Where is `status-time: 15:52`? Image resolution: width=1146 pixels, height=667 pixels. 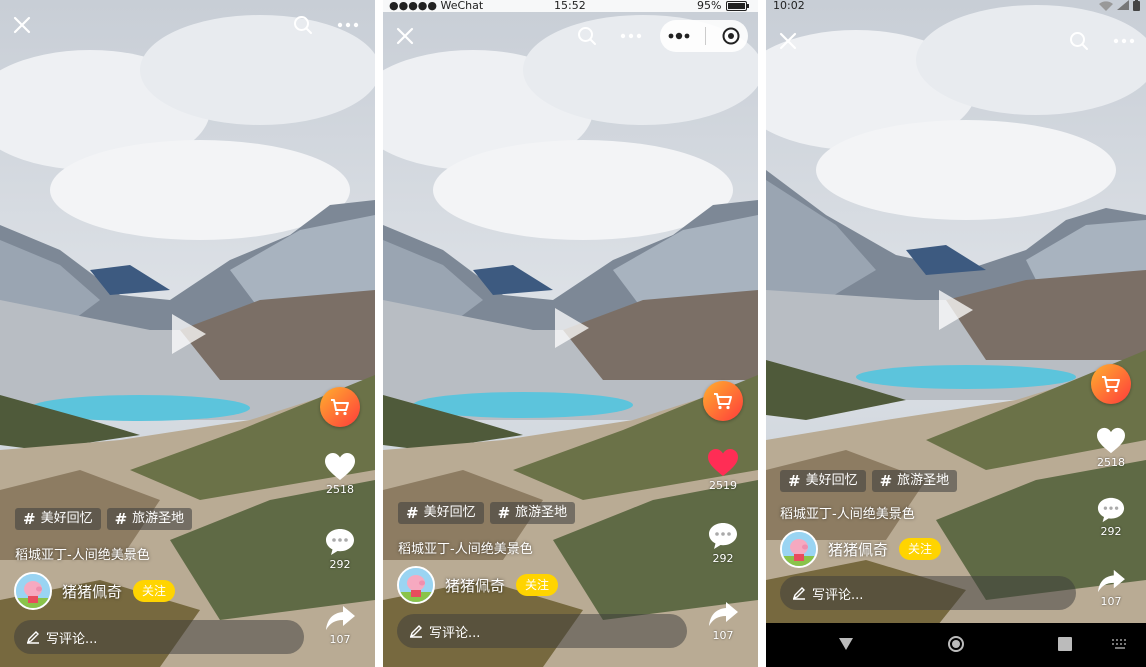
status-time: 15:52 is located at coordinates (570, 6).